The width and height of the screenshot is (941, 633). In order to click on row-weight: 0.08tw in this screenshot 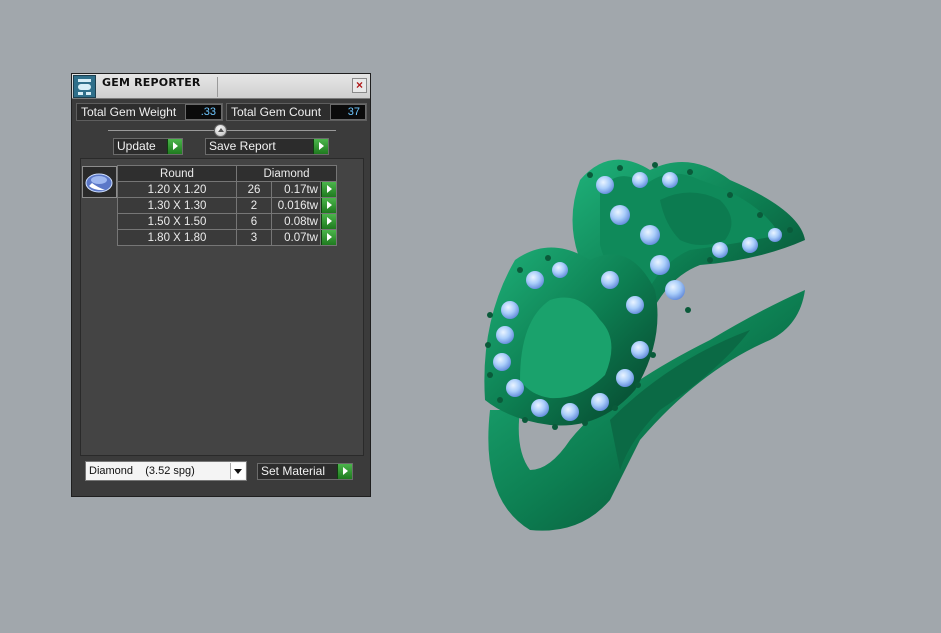, I will do `click(296, 221)`.